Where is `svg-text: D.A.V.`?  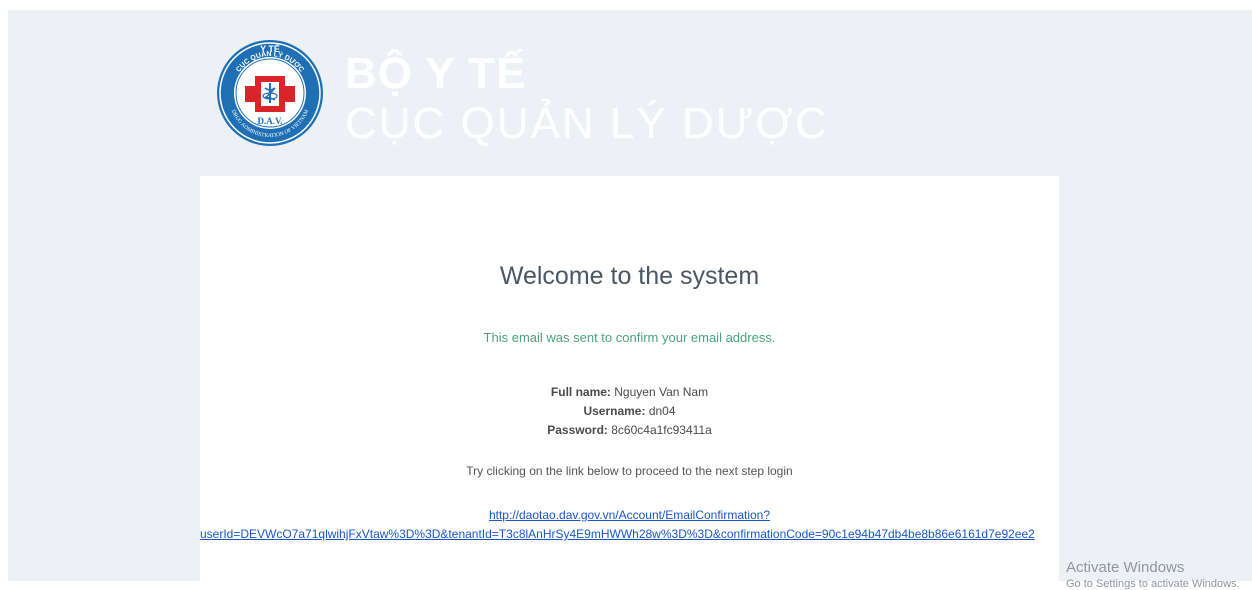 svg-text: D.A.V. is located at coordinates (269, 121).